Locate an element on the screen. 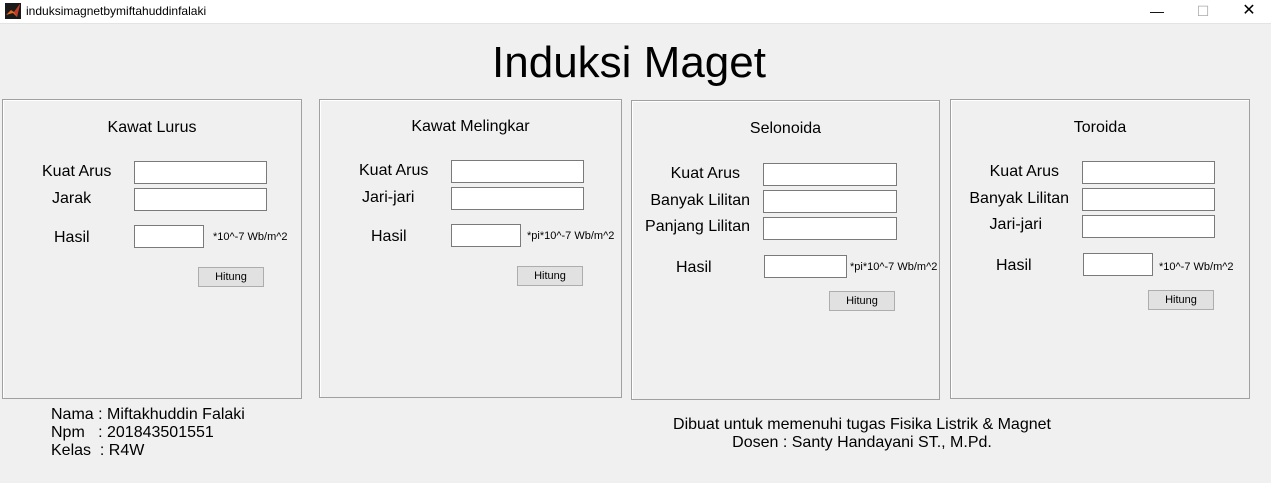 Image resolution: width=1271 pixels, height=483 pixels. lecturer-name: Dosen : Santy Handayani ST., M.Pd. is located at coordinates (862, 442).